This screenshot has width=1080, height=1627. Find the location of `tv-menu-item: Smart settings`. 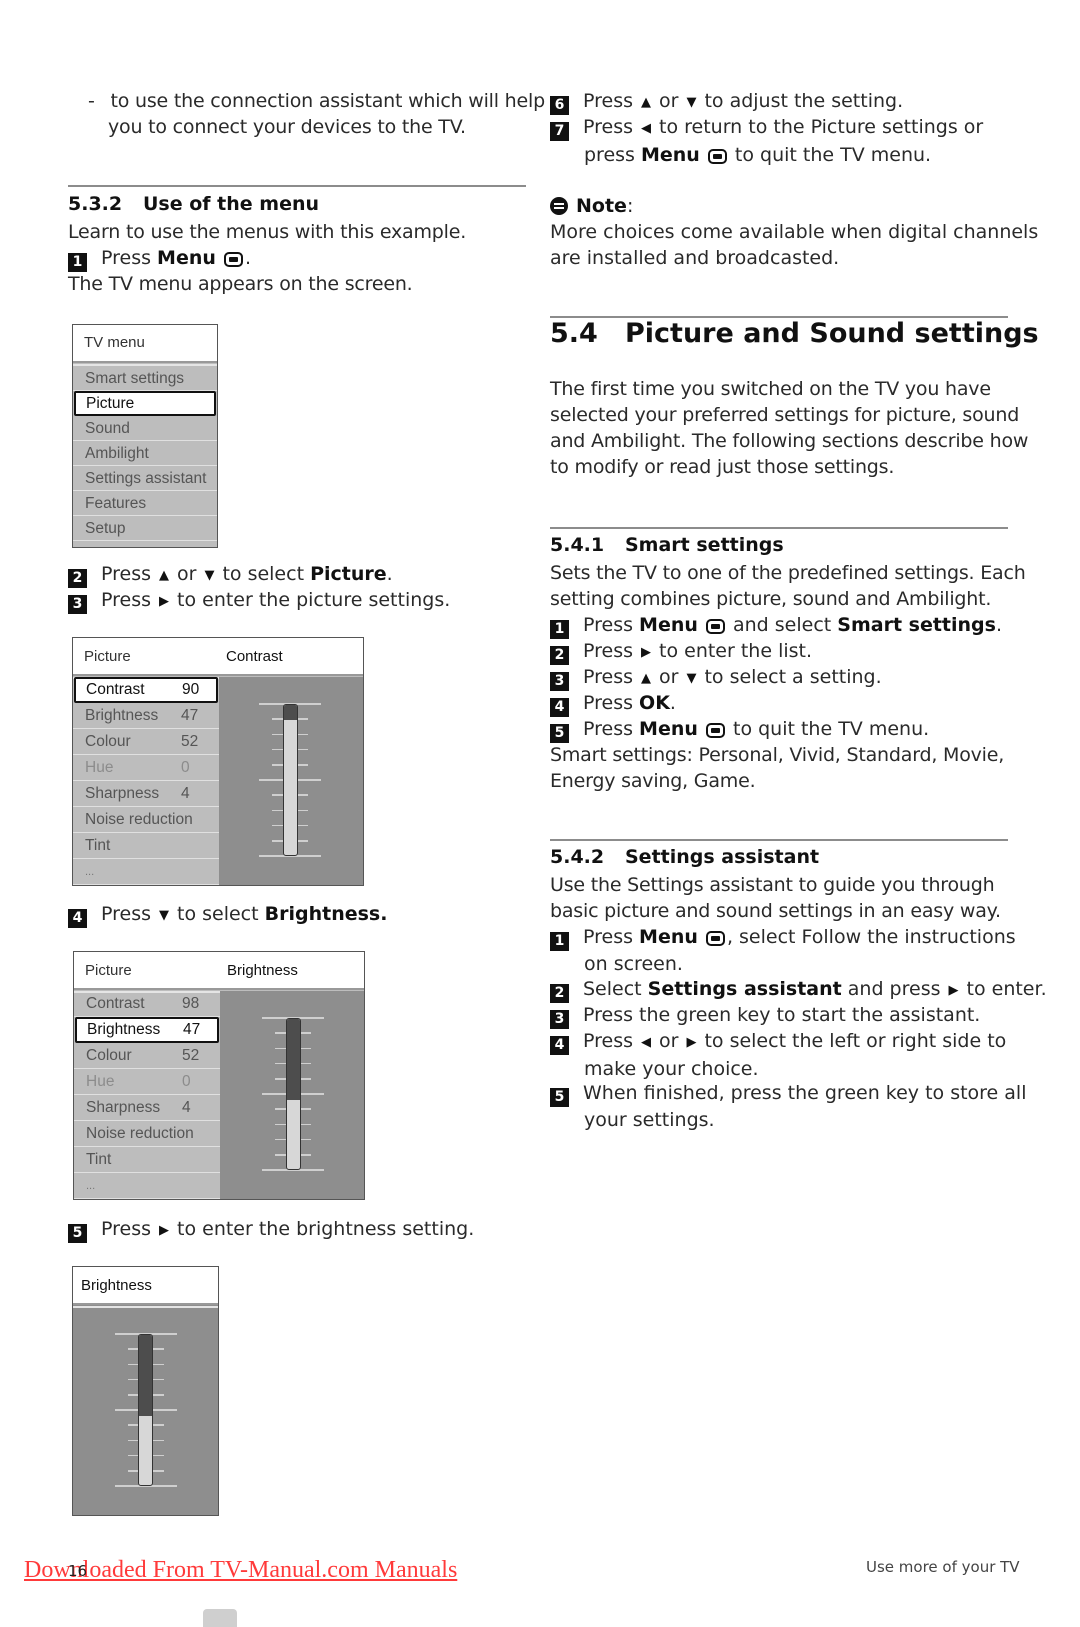

tv-menu-item: Smart settings is located at coordinates (145, 378).